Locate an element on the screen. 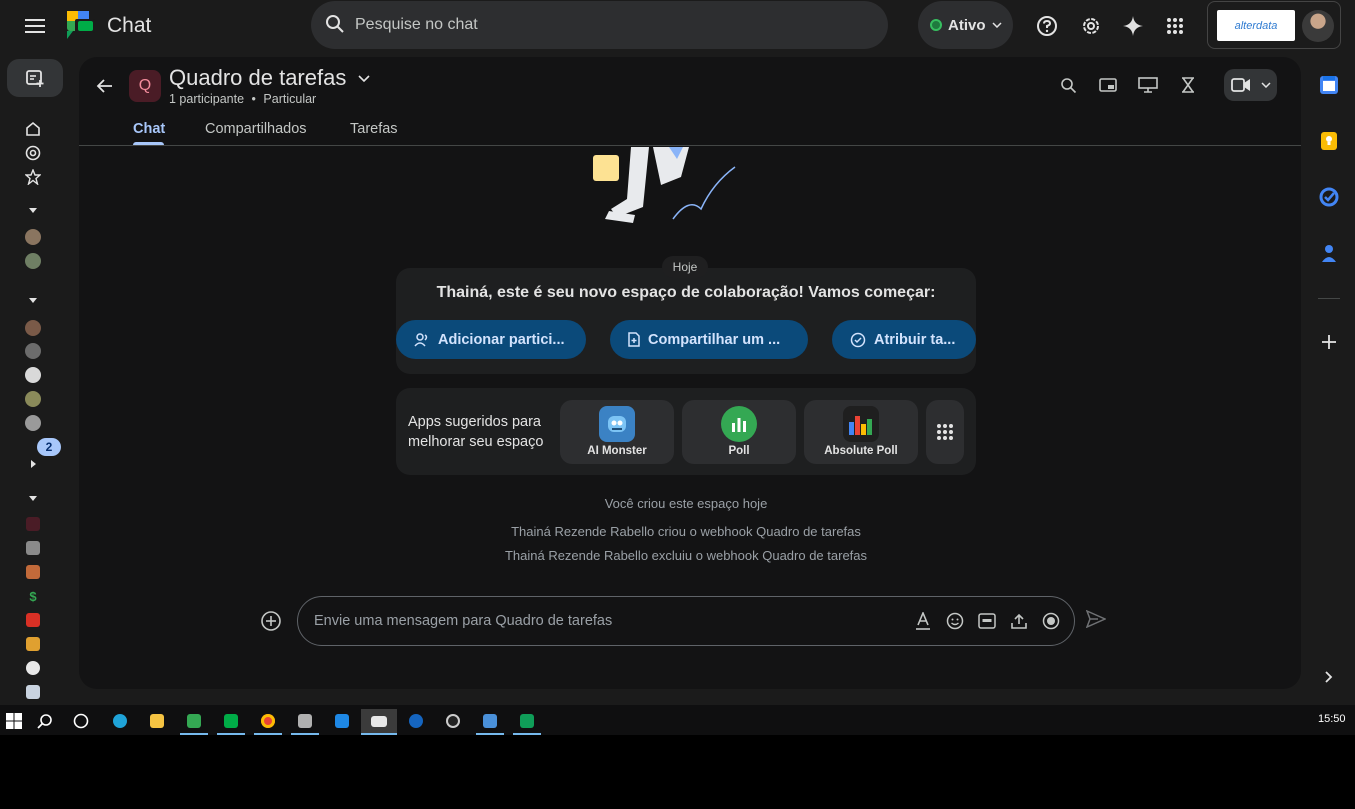 The image size is (1355, 809). tab-shared: Compartilhados is located at coordinates (256, 129).